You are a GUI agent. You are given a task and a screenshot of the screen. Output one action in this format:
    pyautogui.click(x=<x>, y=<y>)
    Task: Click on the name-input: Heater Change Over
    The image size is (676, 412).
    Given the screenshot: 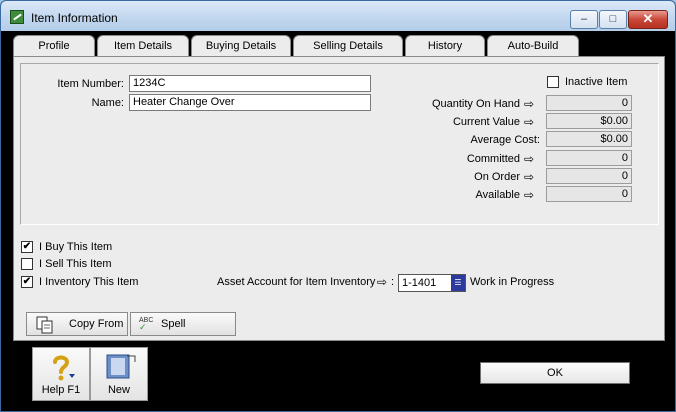 What is the action you would take?
    pyautogui.click(x=250, y=102)
    